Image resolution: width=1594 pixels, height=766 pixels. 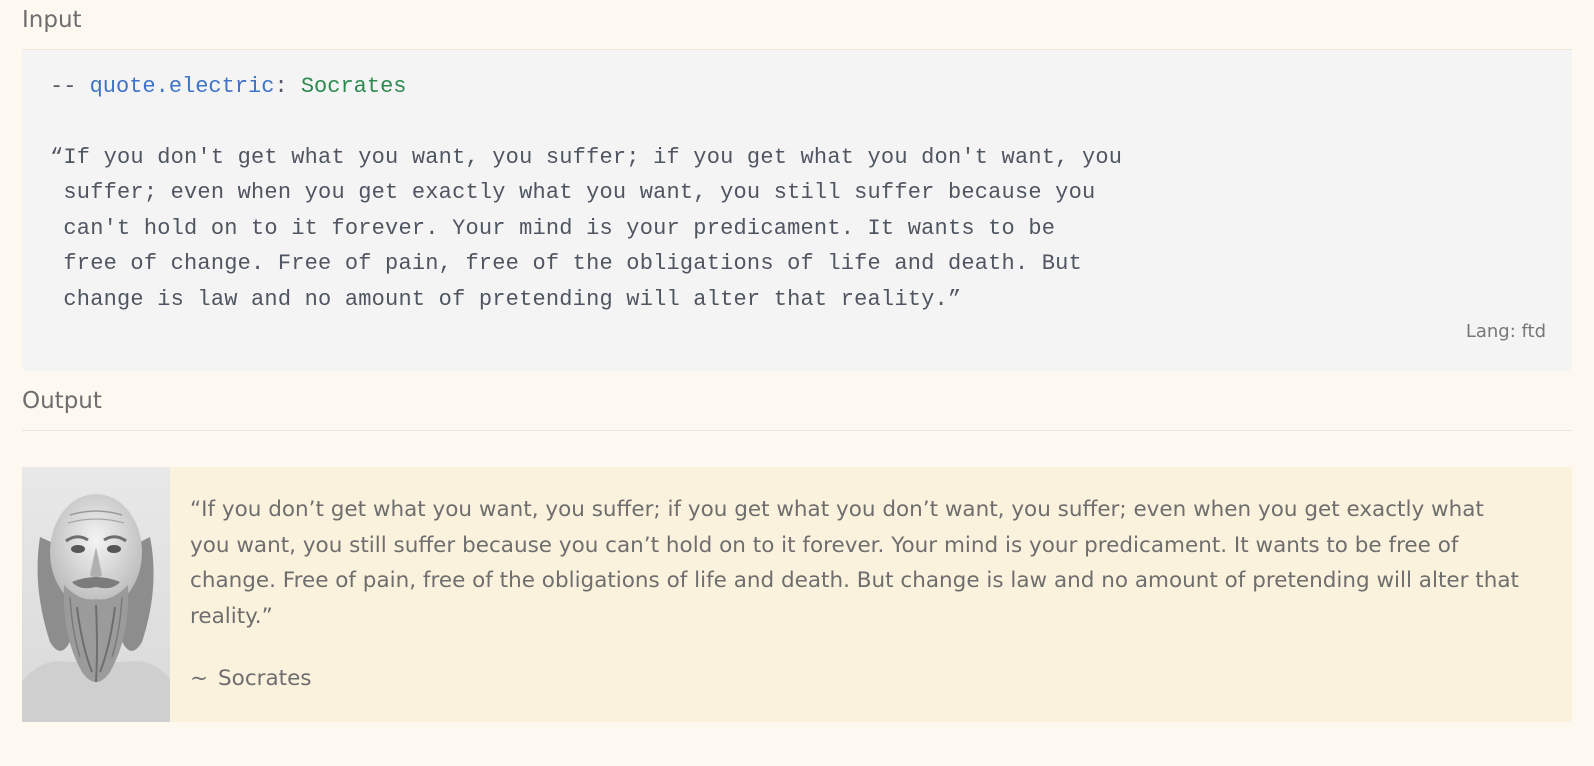 I want to click on output-divider, so click(x=797, y=430).